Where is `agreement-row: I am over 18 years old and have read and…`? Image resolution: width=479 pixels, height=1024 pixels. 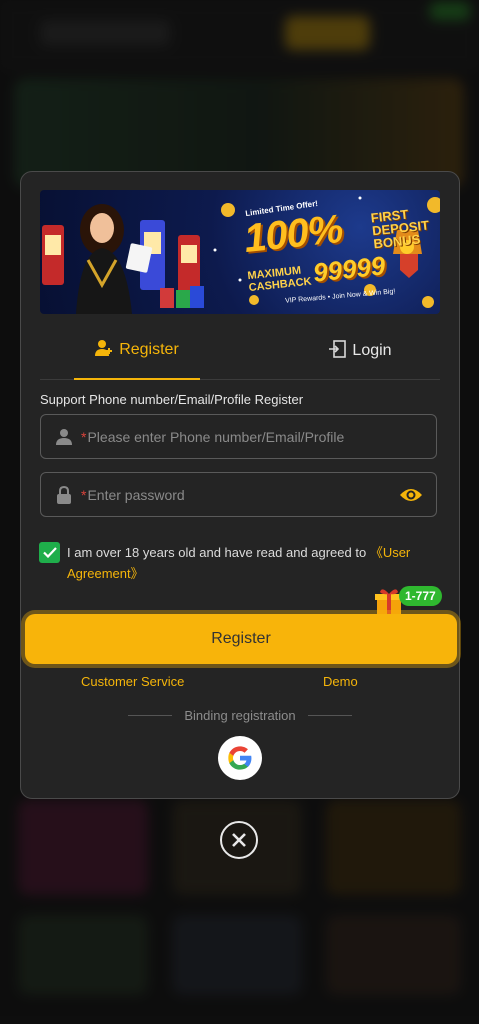
agreement-row: I am over 18 years old and have read and… is located at coordinates (241, 563).